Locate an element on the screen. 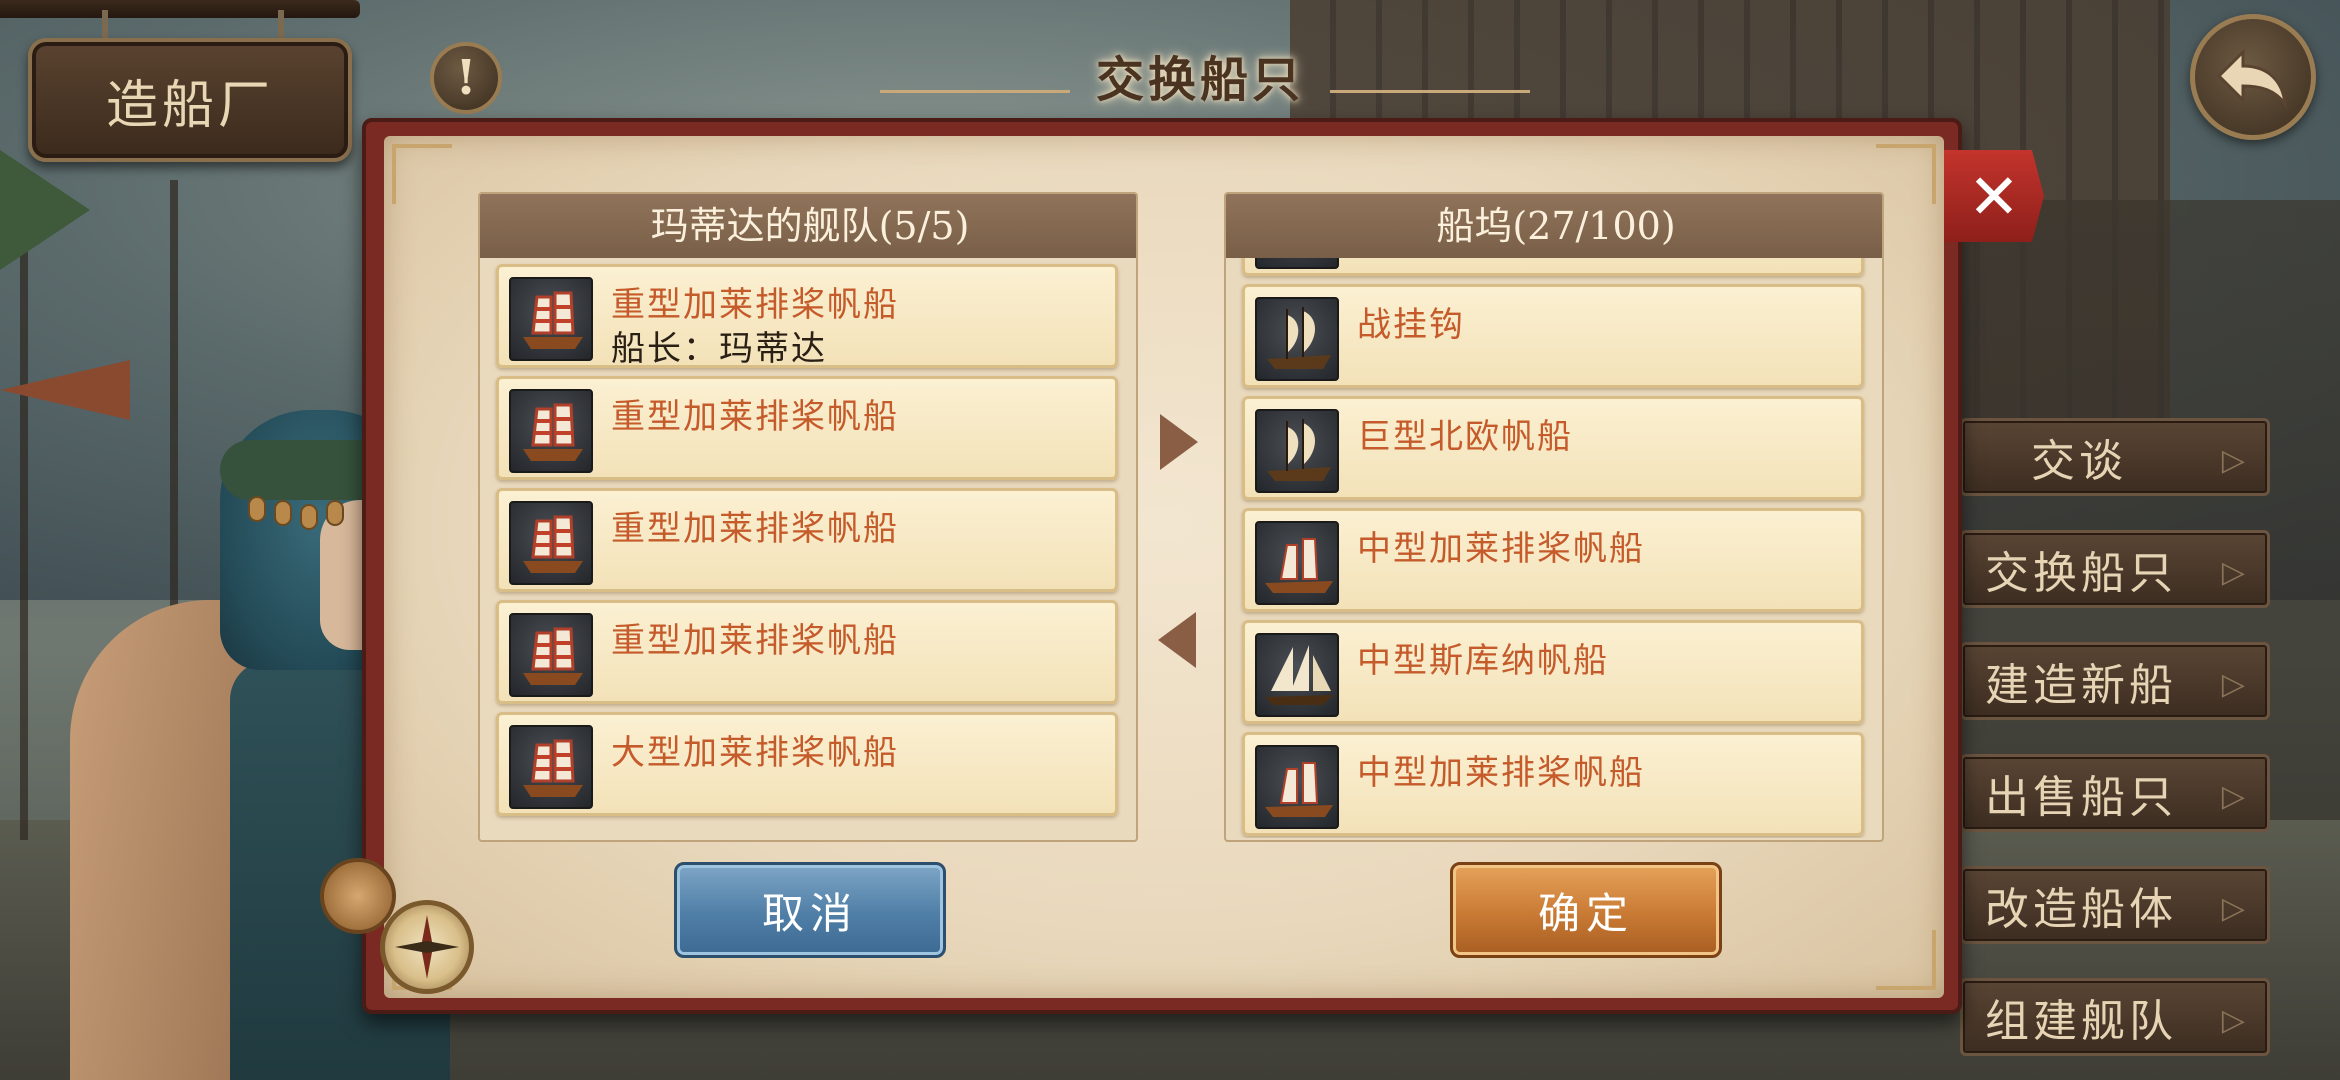 The width and height of the screenshot is (2340, 1080). menu-sell-ship: 出售船只 ▷ is located at coordinates (2115, 793).